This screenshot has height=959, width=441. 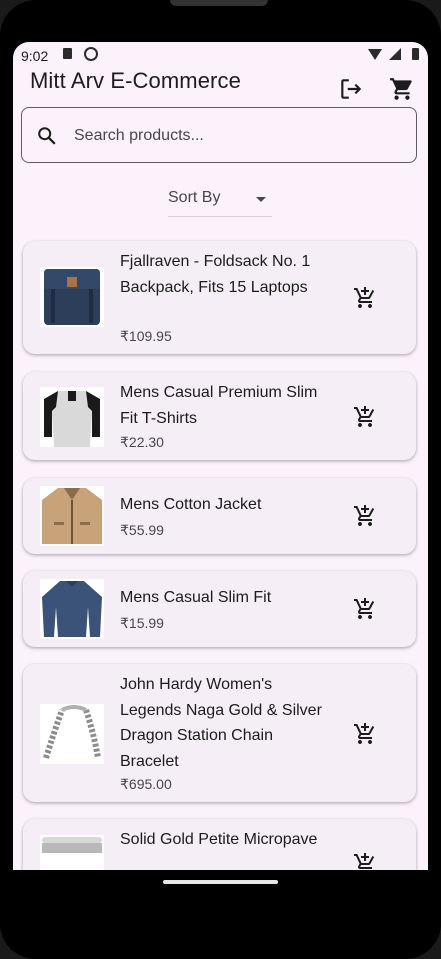 I want to click on logout-icon, so click(x=351, y=89).